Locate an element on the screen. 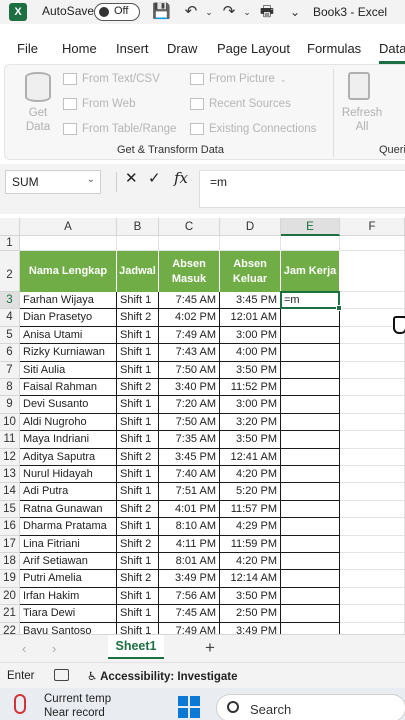 The height and width of the screenshot is (720, 405). table-cell: 2:50 PM is located at coordinates (250, 614).